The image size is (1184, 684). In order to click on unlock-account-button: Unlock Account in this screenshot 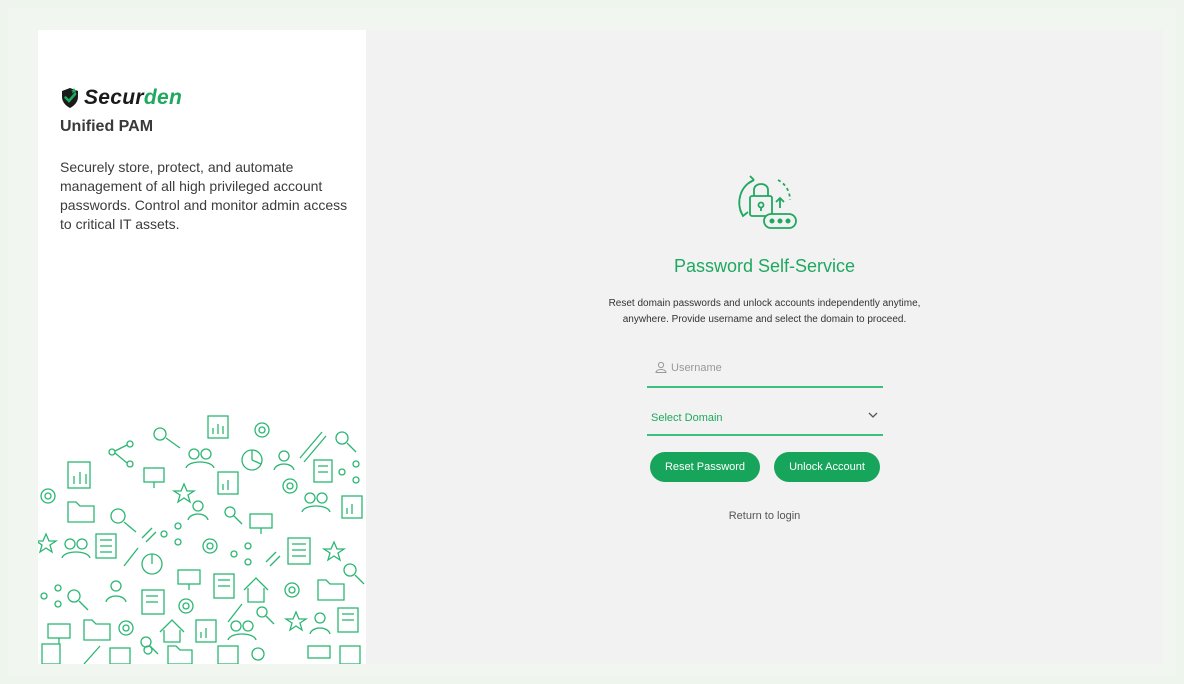, I will do `click(827, 467)`.